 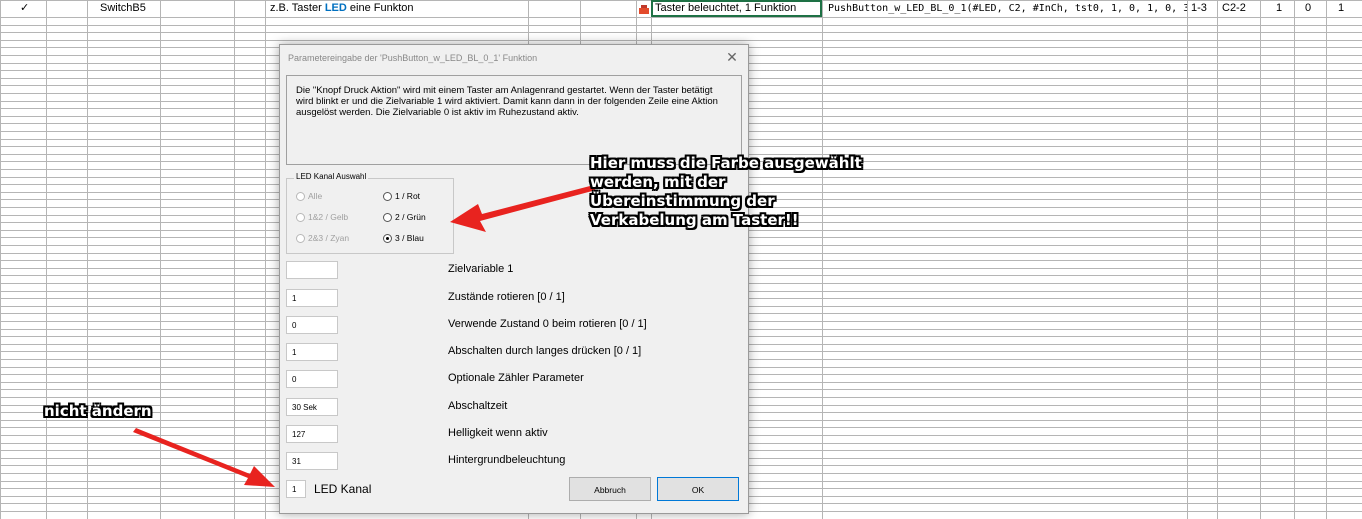 What do you see at coordinates (312, 461) in the screenshot?
I see `parameter-input: 31` at bounding box center [312, 461].